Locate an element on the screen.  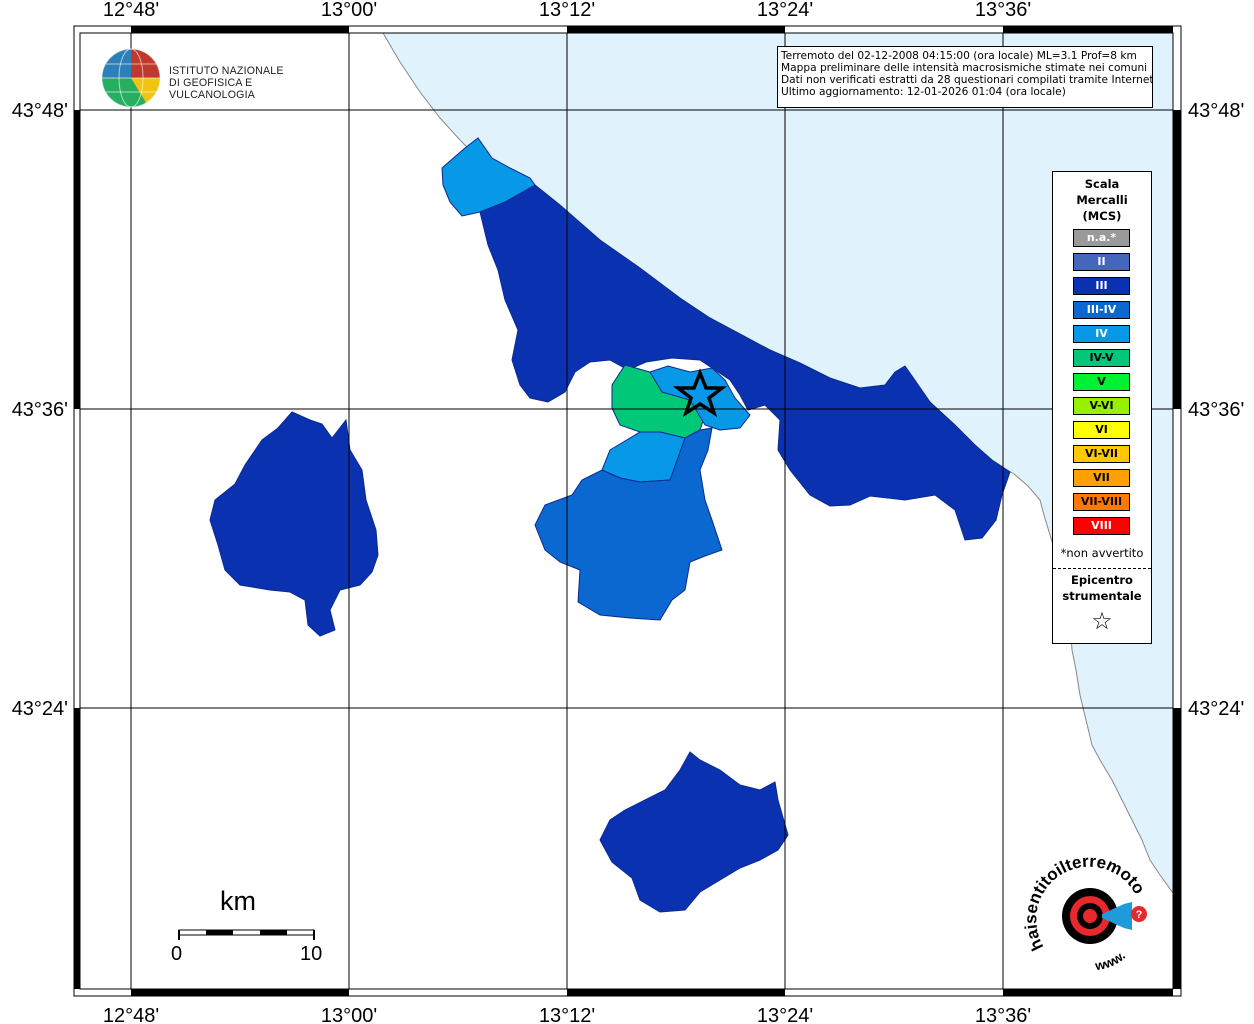
lon-label-bottom-4: 13°24' is located at coordinates (785, 1014).